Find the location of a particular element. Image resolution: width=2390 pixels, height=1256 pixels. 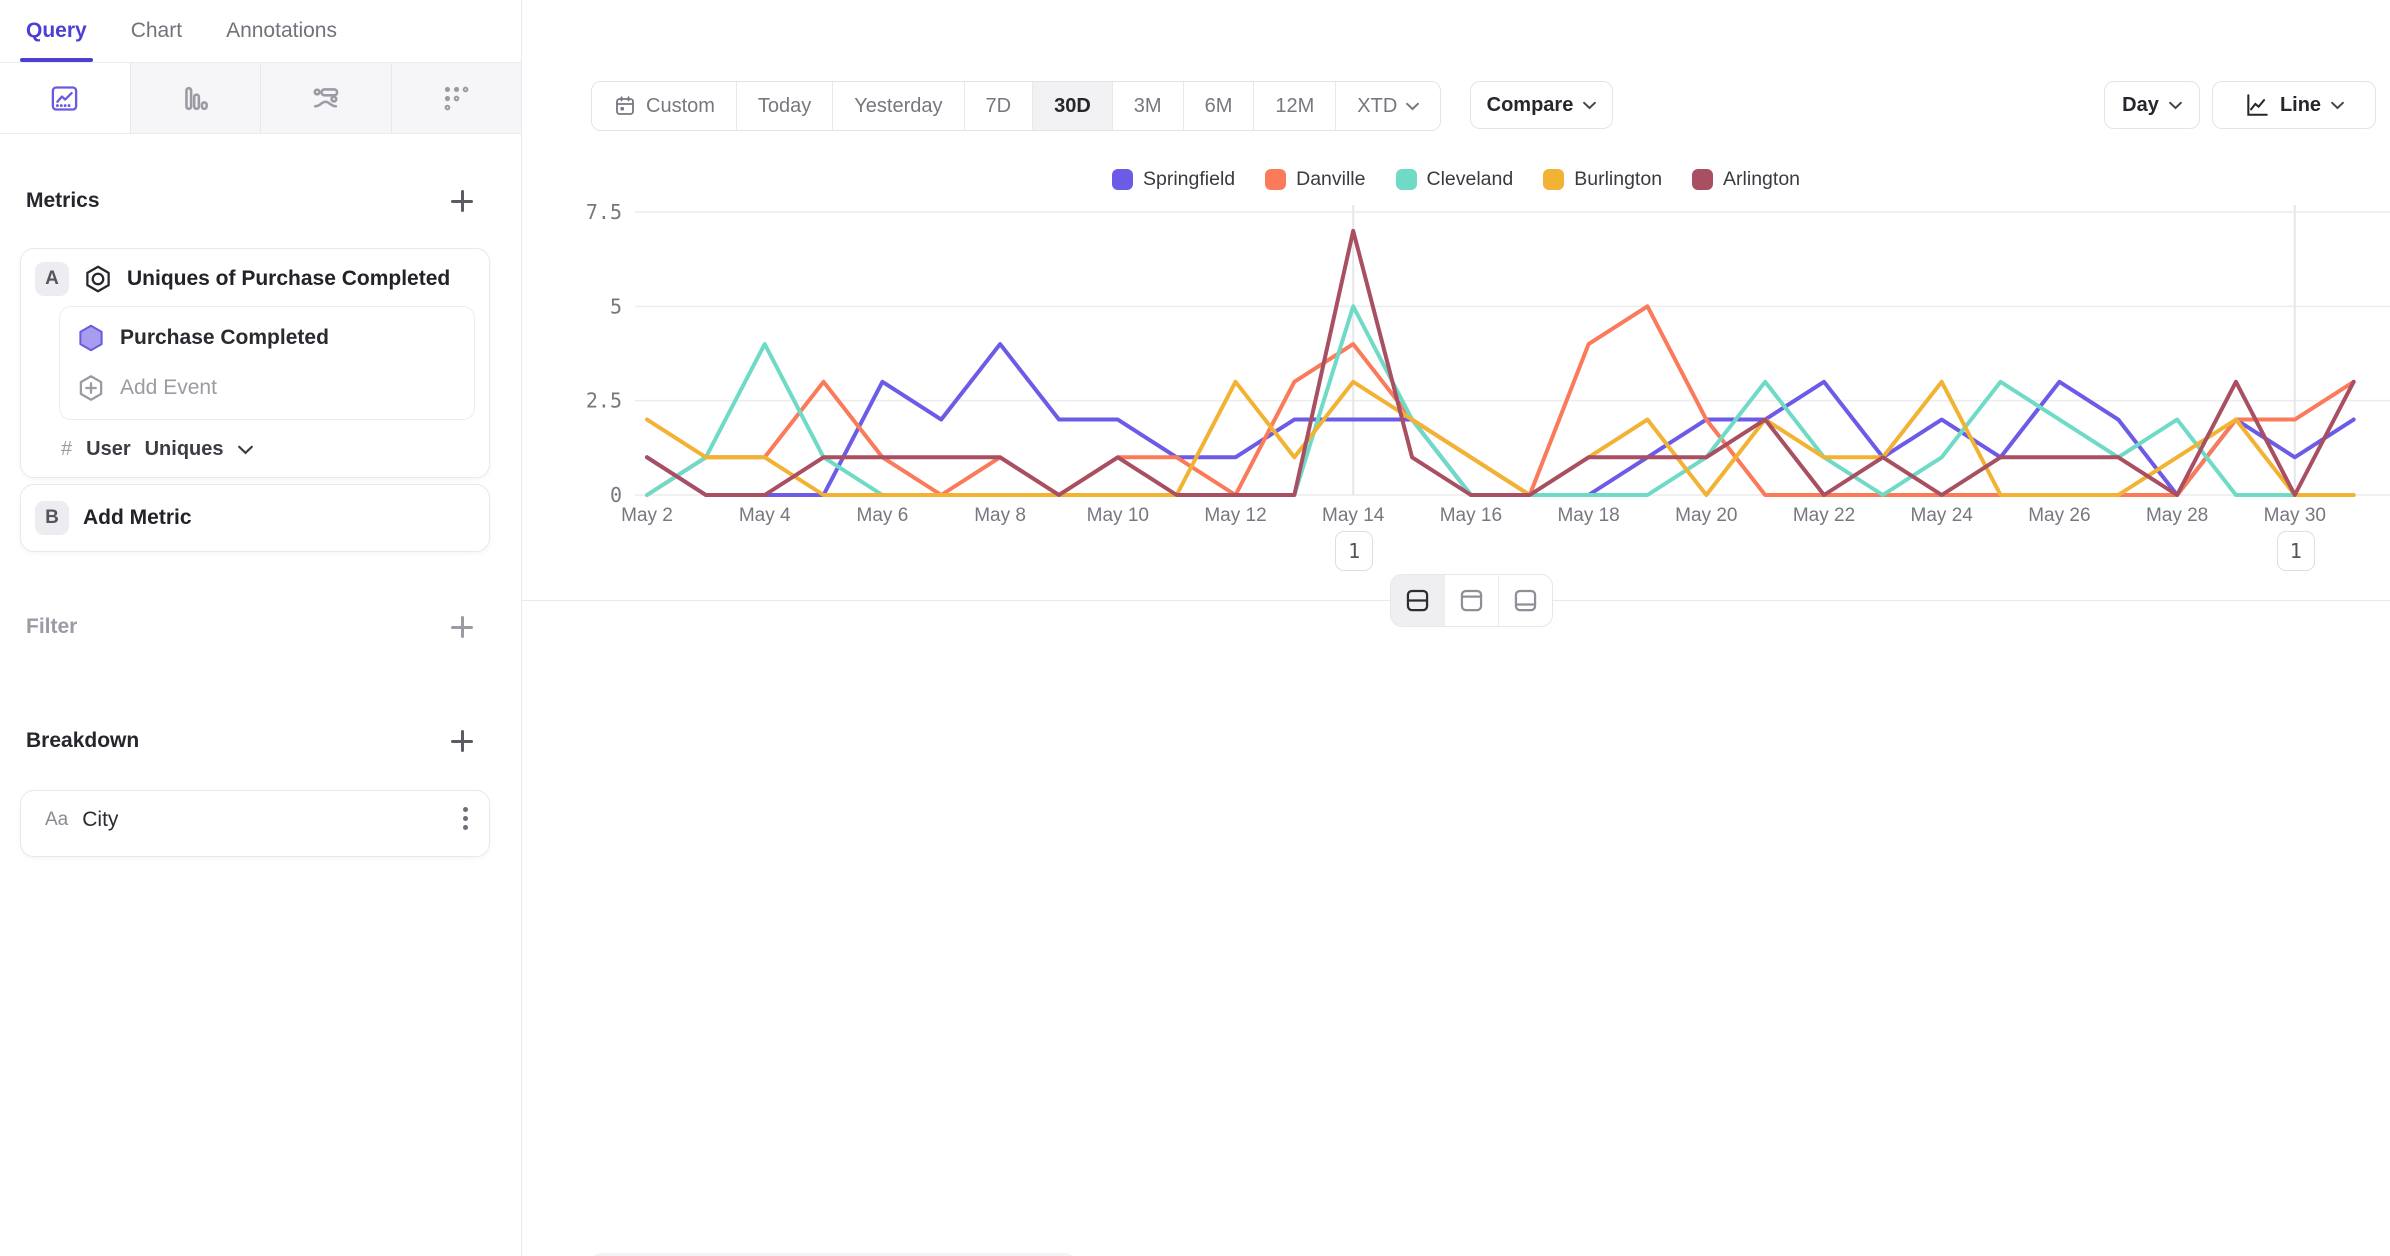

svg-text: May 6 is located at coordinates (883, 515).